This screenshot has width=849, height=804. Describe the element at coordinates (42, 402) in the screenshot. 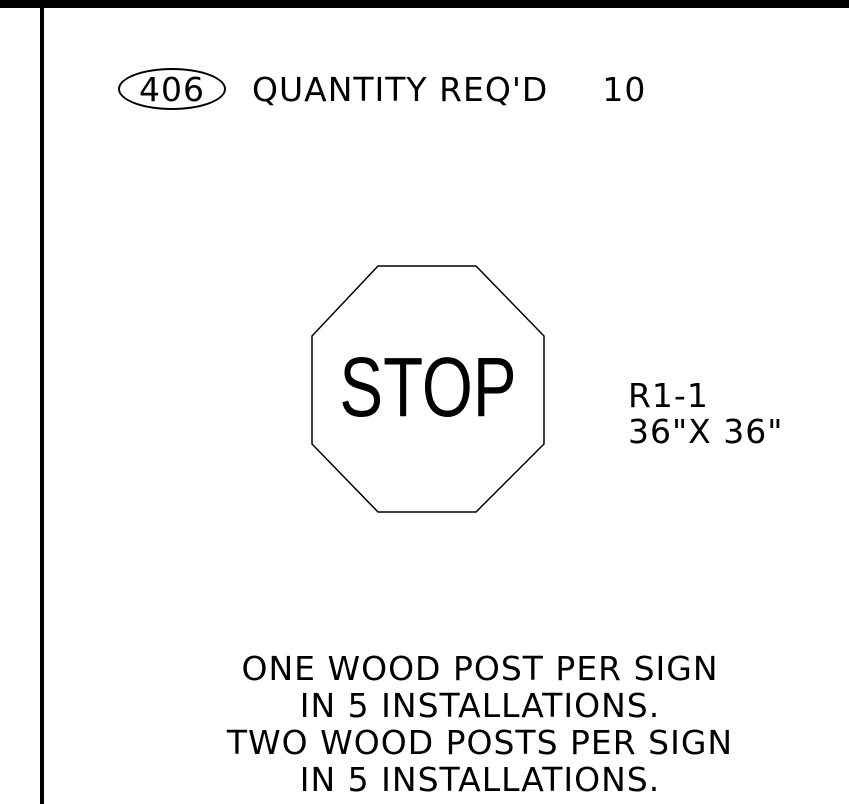

I see `sheet-left-border` at that location.